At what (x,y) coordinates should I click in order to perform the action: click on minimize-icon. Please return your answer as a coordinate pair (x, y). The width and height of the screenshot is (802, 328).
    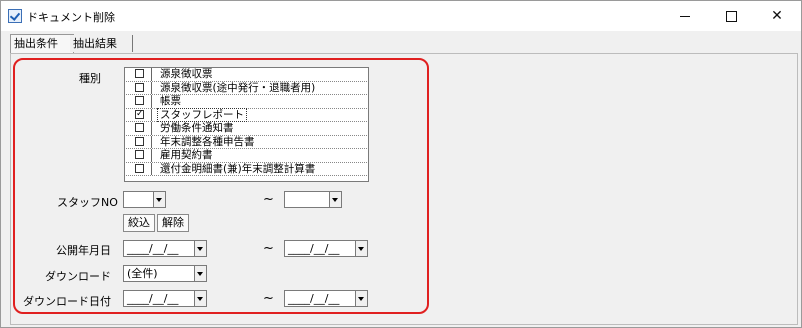
    Looking at the image, I should click on (685, 16).